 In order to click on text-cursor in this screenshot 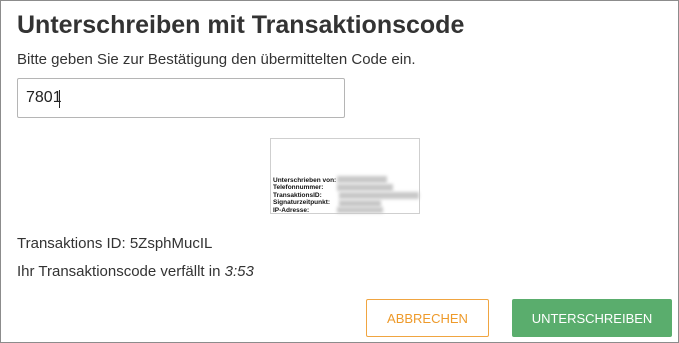, I will do `click(59, 99)`.